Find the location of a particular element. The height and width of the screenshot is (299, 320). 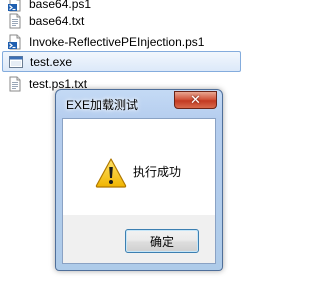

file-item-label: Invoke-ReflectivePEInjection.ps1 is located at coordinates (117, 41).